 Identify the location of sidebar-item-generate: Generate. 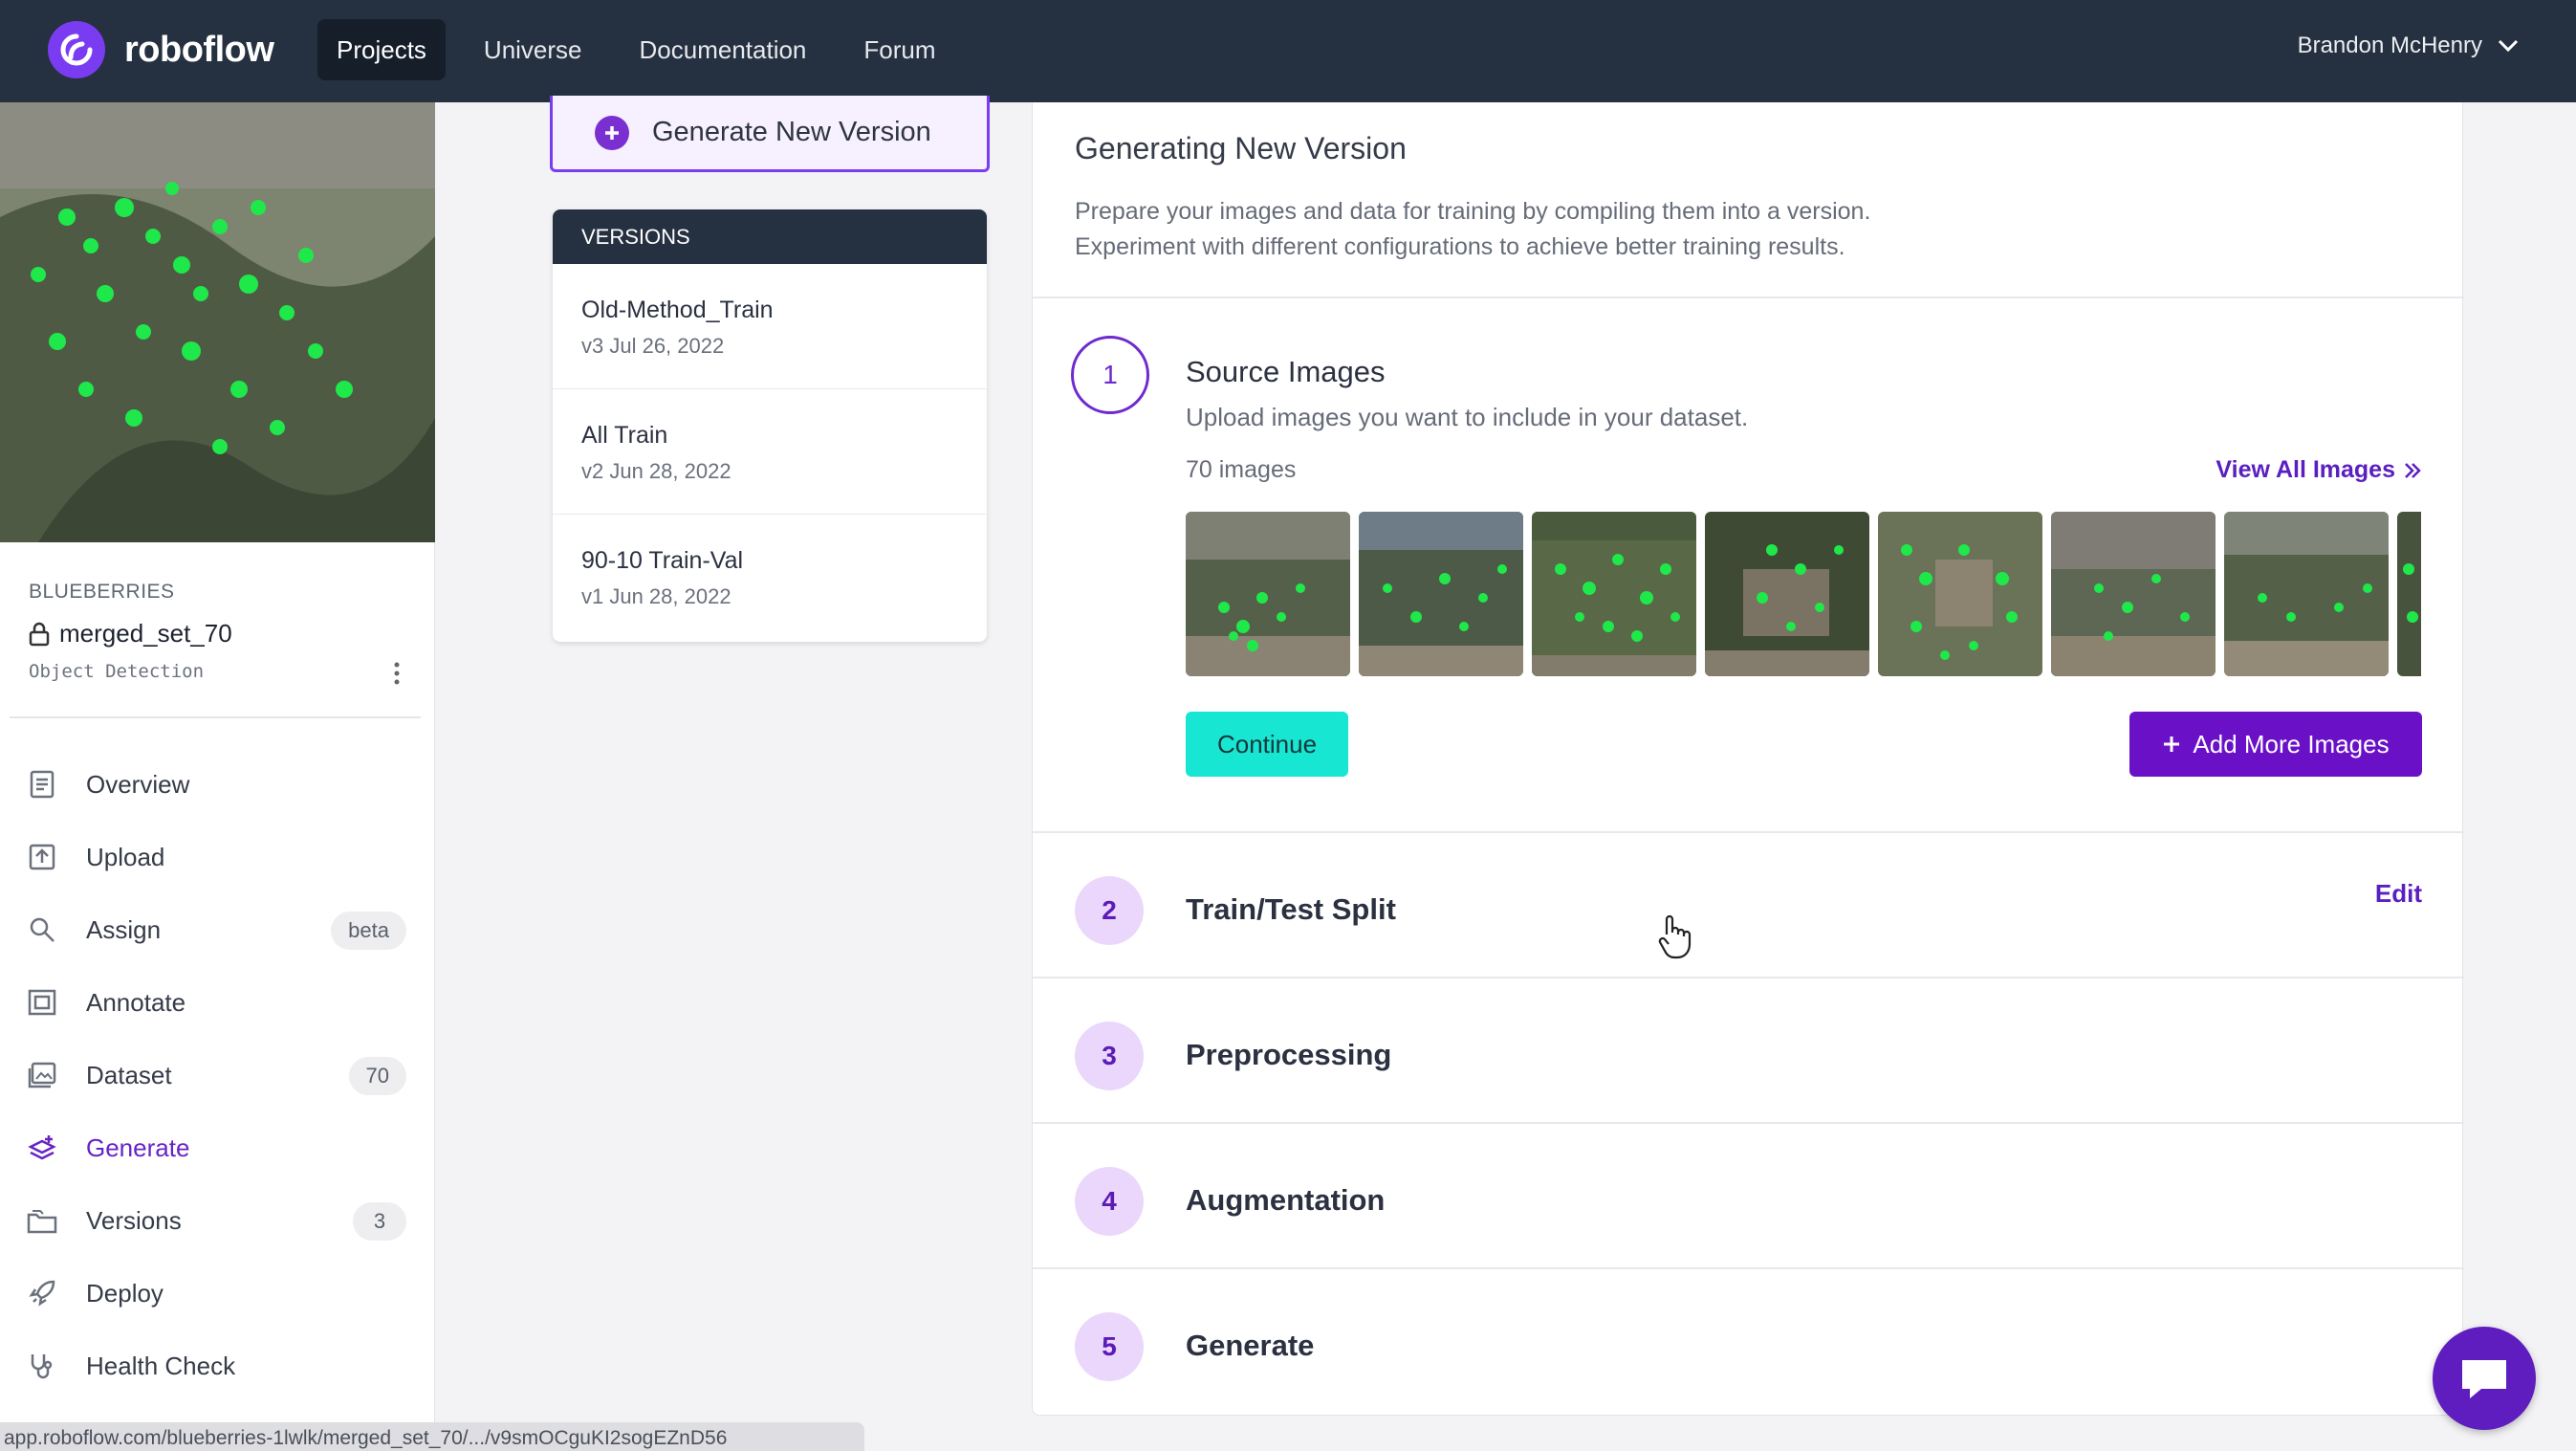
(217, 1147).